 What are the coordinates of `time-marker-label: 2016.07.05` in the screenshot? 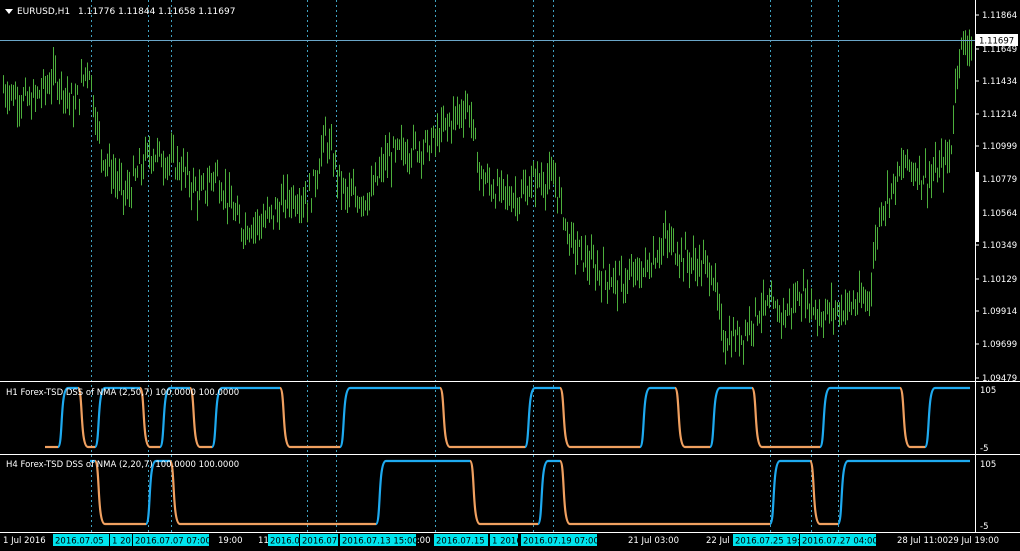 It's located at (79, 542).